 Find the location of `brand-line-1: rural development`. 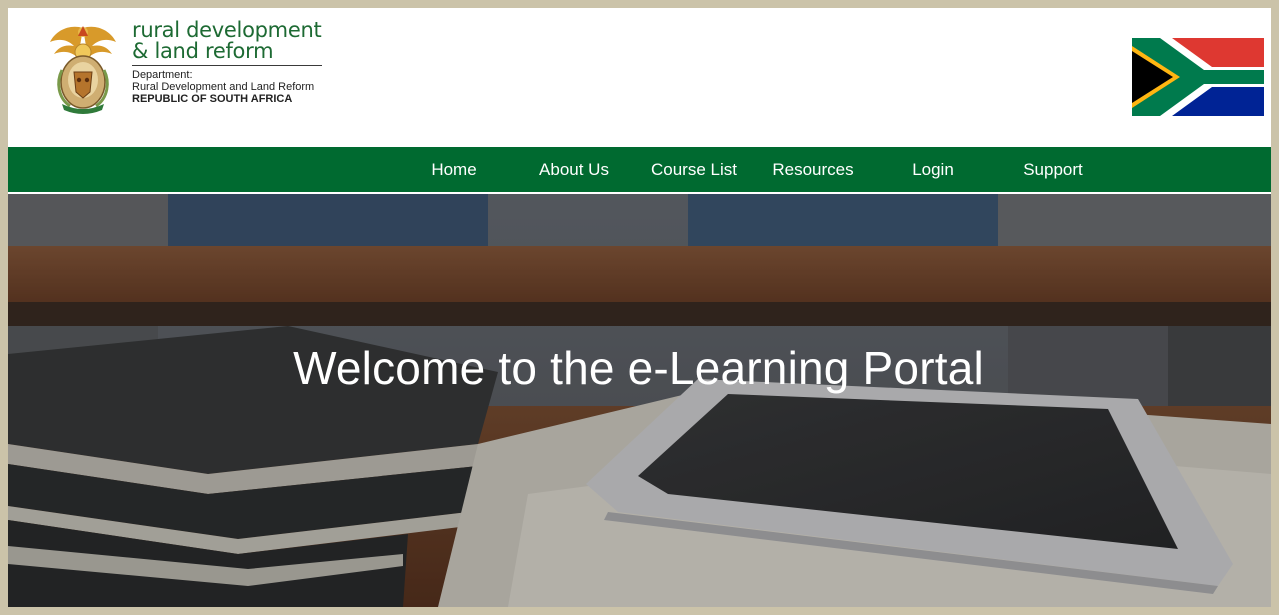

brand-line-1: rural development is located at coordinates (227, 30).